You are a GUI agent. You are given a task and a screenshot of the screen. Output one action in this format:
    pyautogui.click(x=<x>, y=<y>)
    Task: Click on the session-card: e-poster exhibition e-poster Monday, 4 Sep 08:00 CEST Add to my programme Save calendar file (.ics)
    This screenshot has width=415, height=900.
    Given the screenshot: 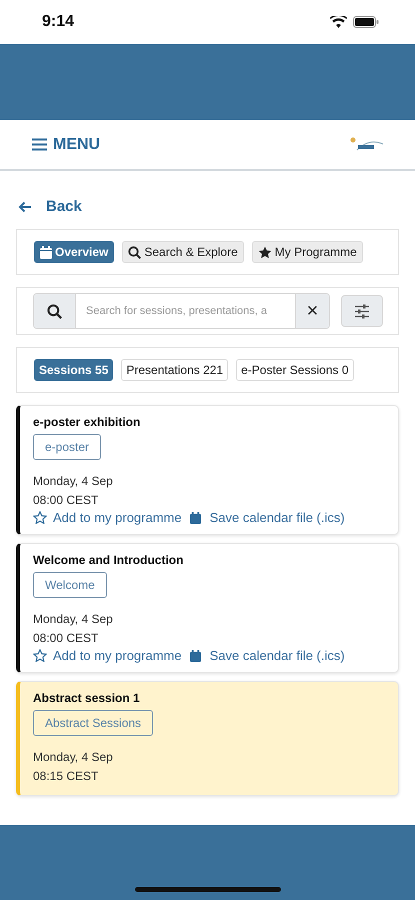 What is the action you would take?
    pyautogui.click(x=207, y=470)
    